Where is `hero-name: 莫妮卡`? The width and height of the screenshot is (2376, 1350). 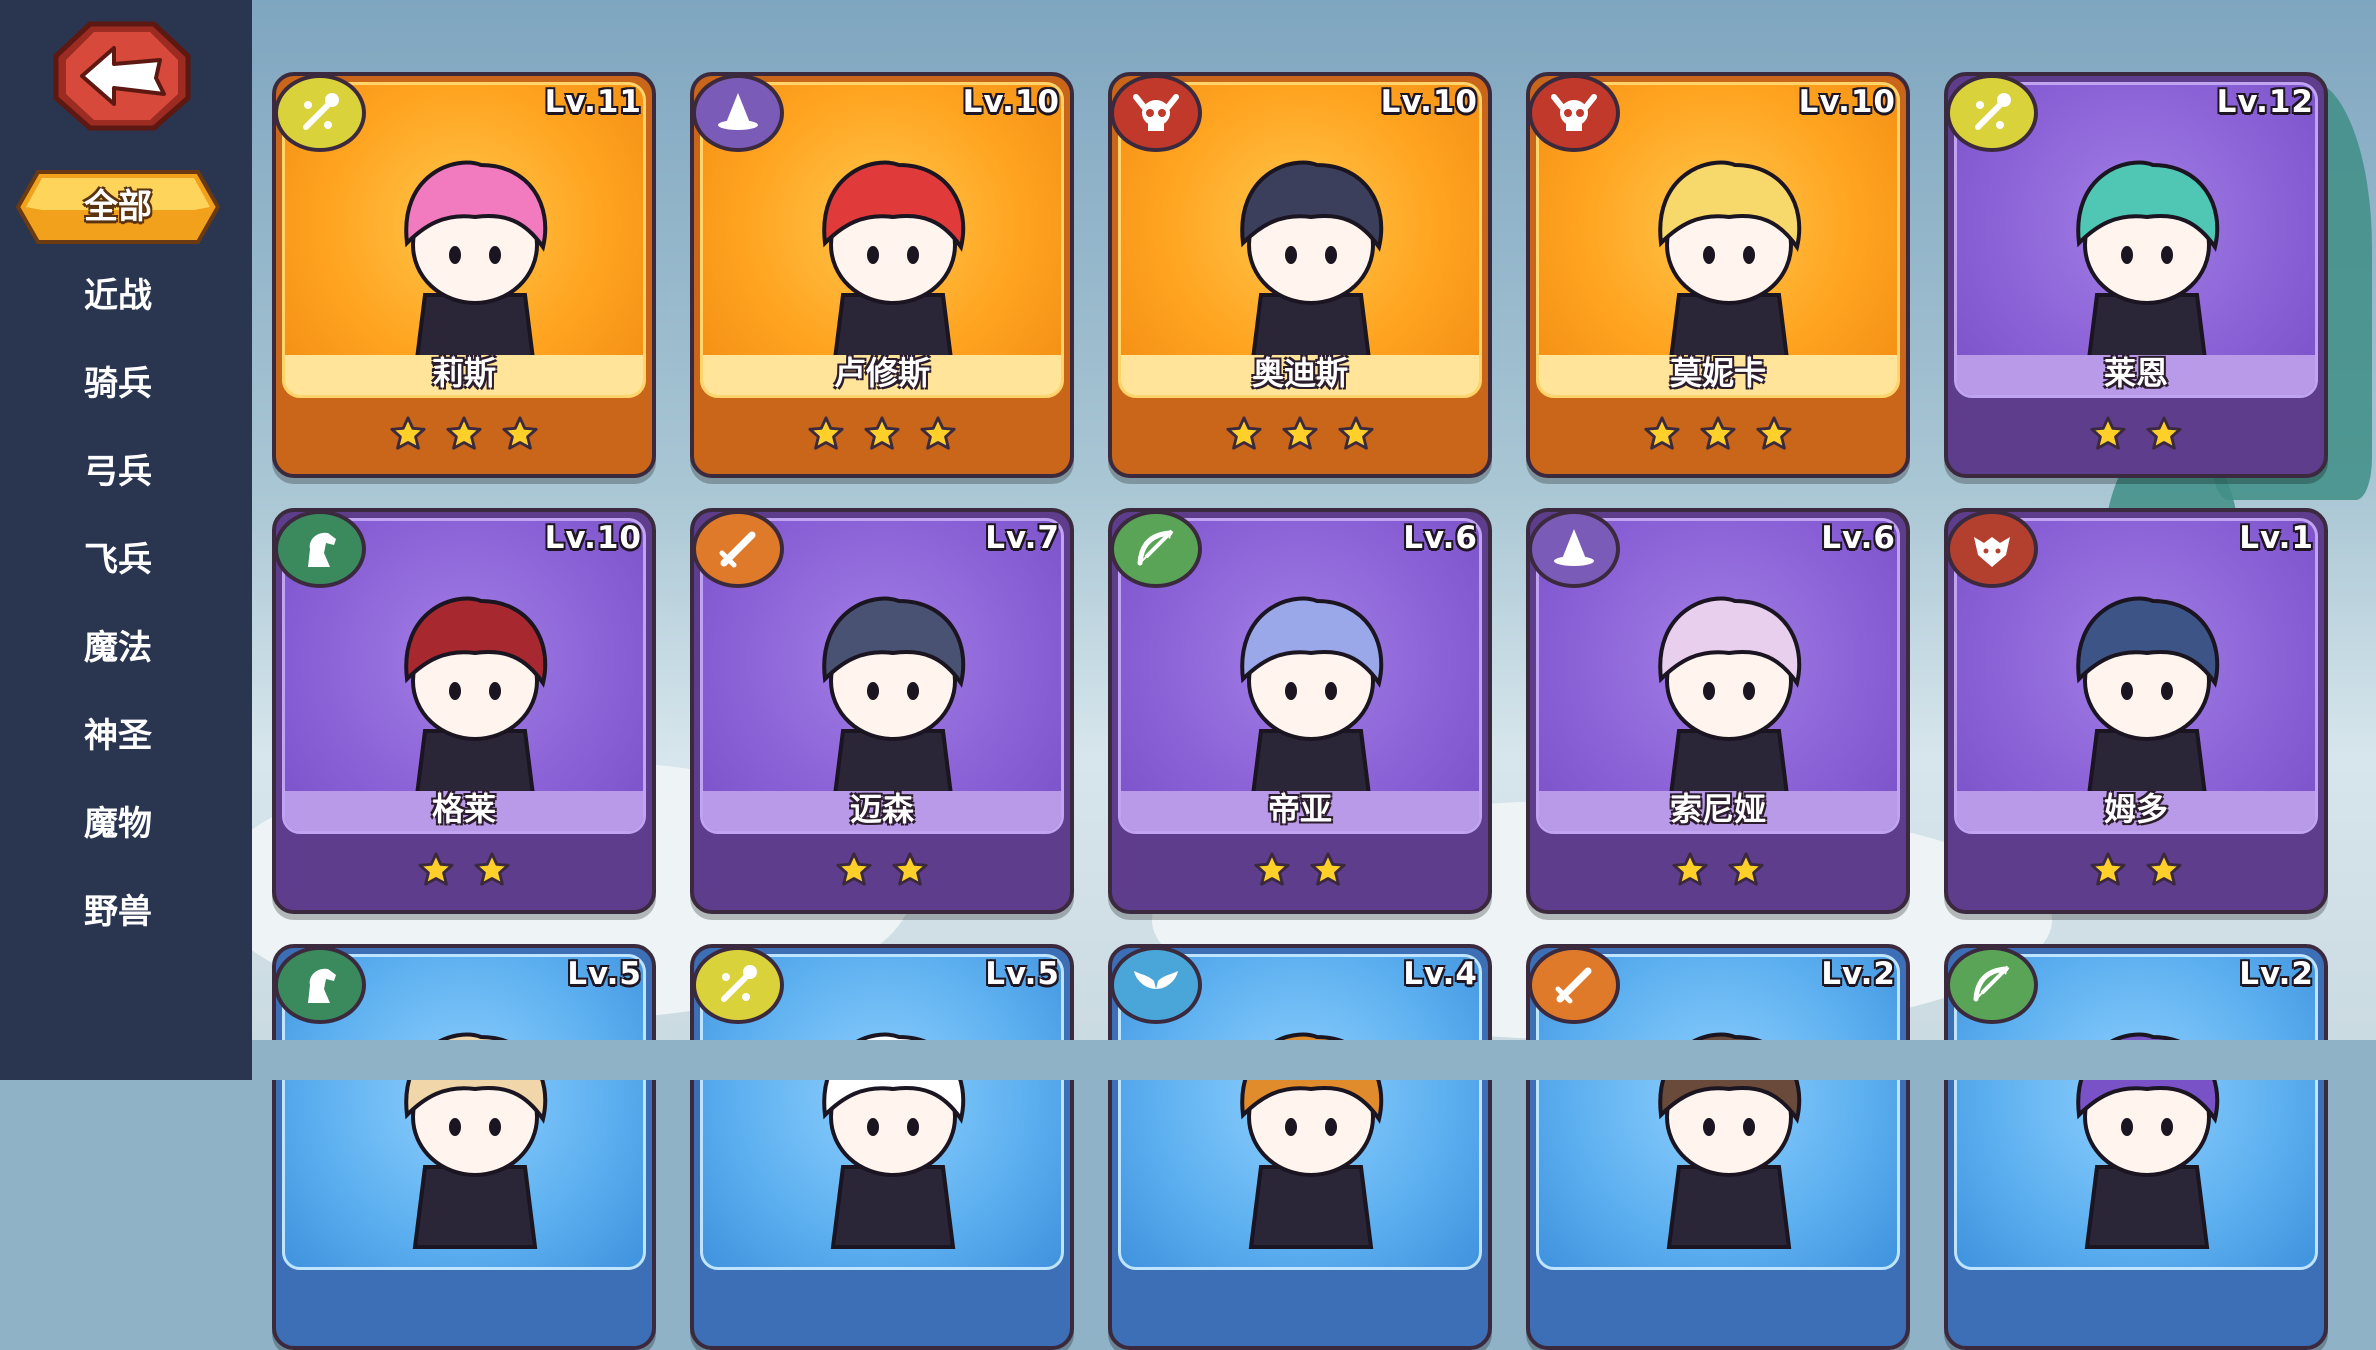
hero-name: 莫妮卡 is located at coordinates (1717, 373).